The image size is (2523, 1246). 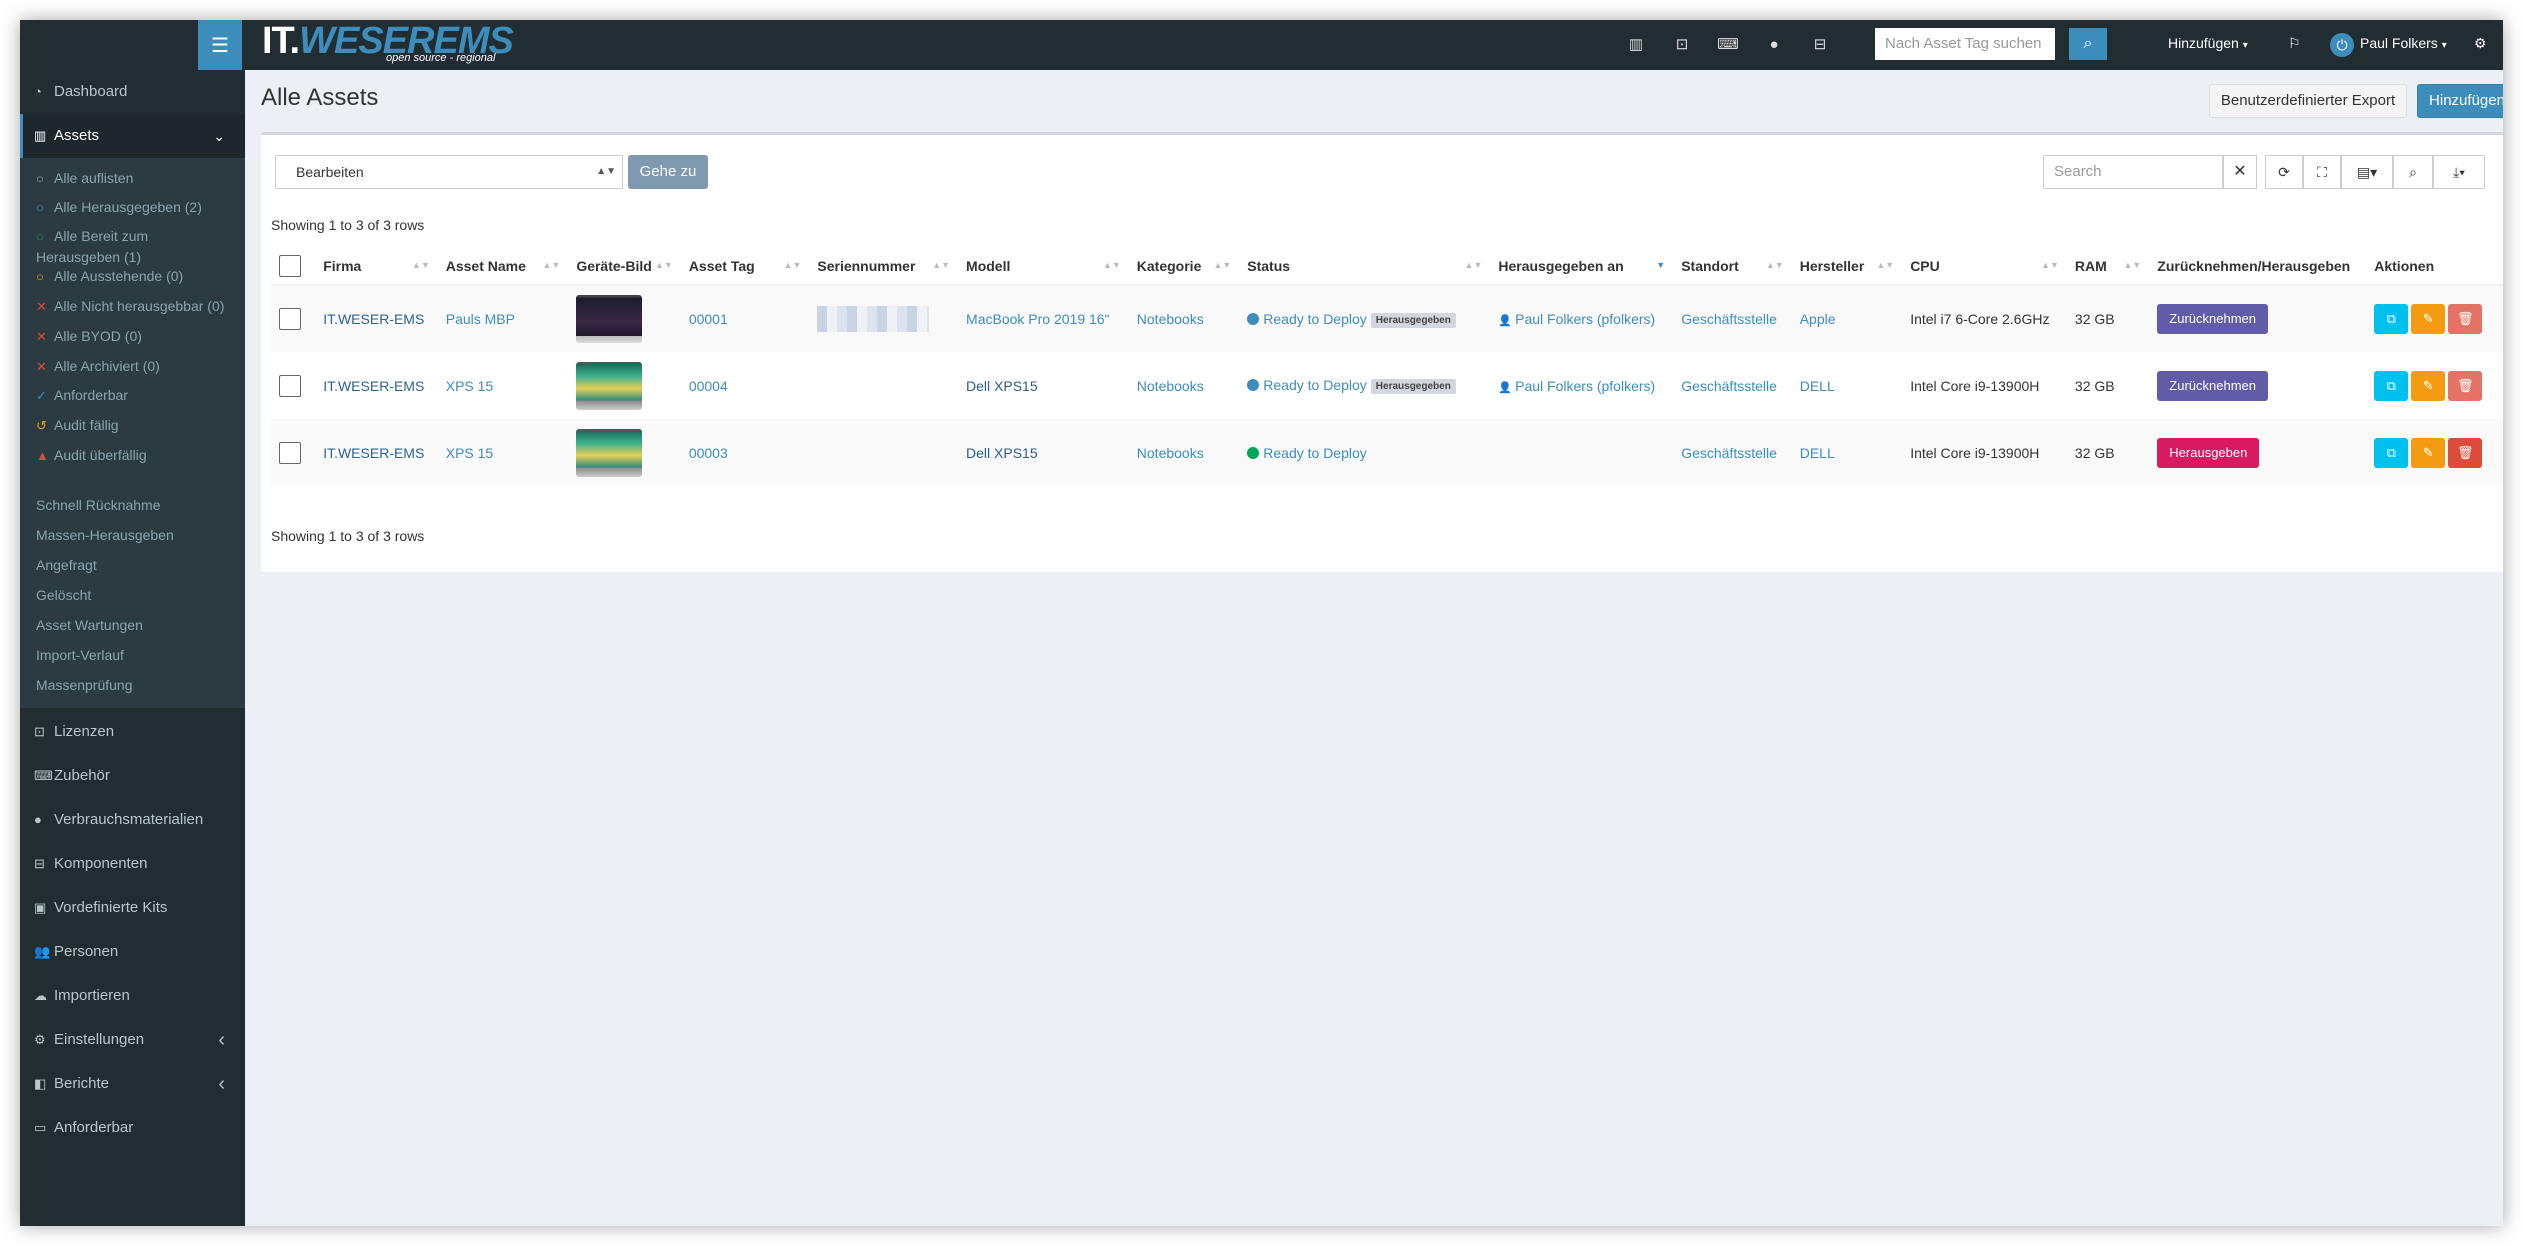 I want to click on advanced-search-button: ⌕, so click(x=2413, y=172).